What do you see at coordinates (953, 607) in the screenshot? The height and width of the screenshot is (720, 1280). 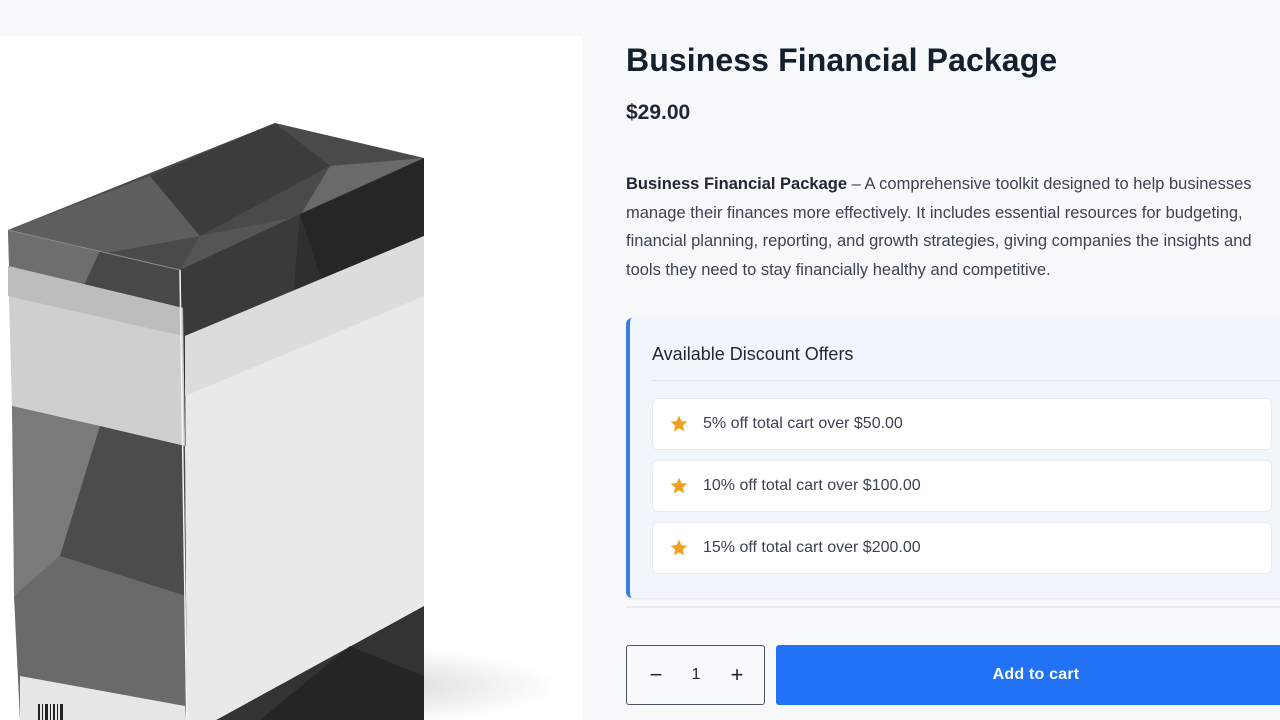 I see `section-divider` at bounding box center [953, 607].